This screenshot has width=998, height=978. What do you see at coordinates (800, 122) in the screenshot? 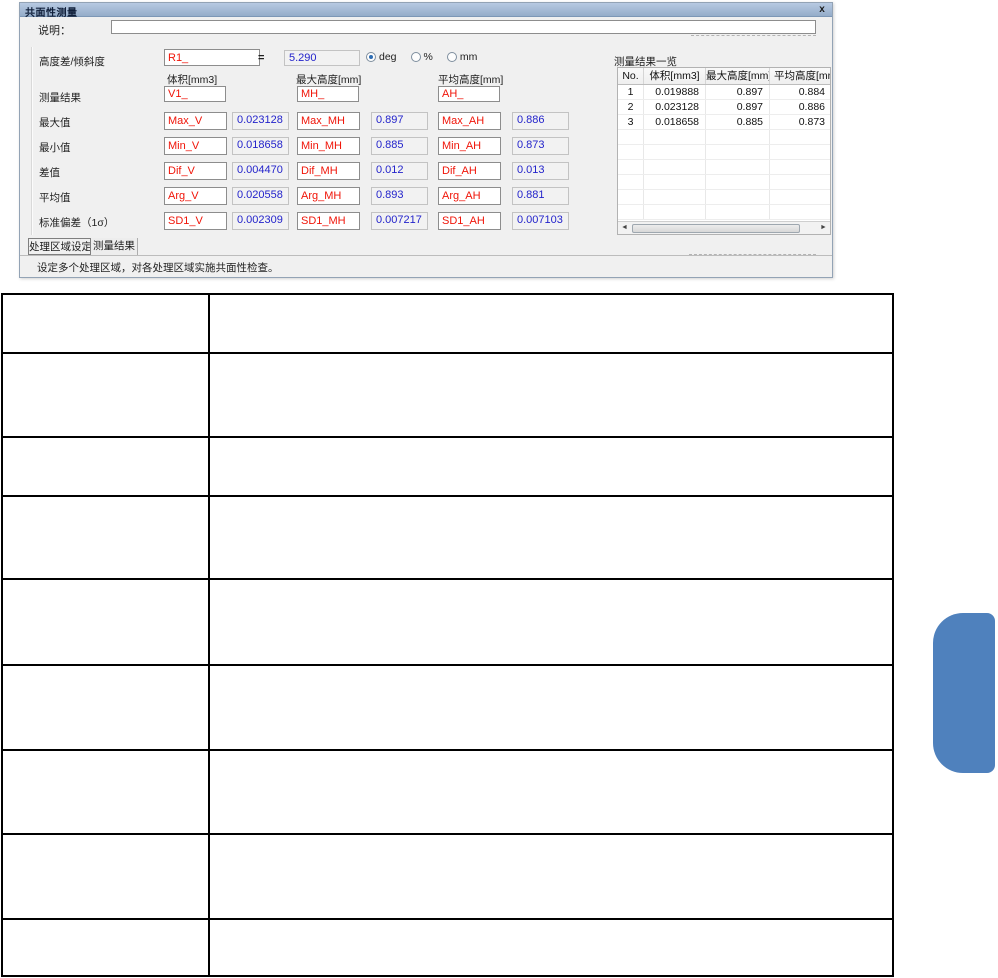
I see `table-cell: 0.873` at bounding box center [800, 122].